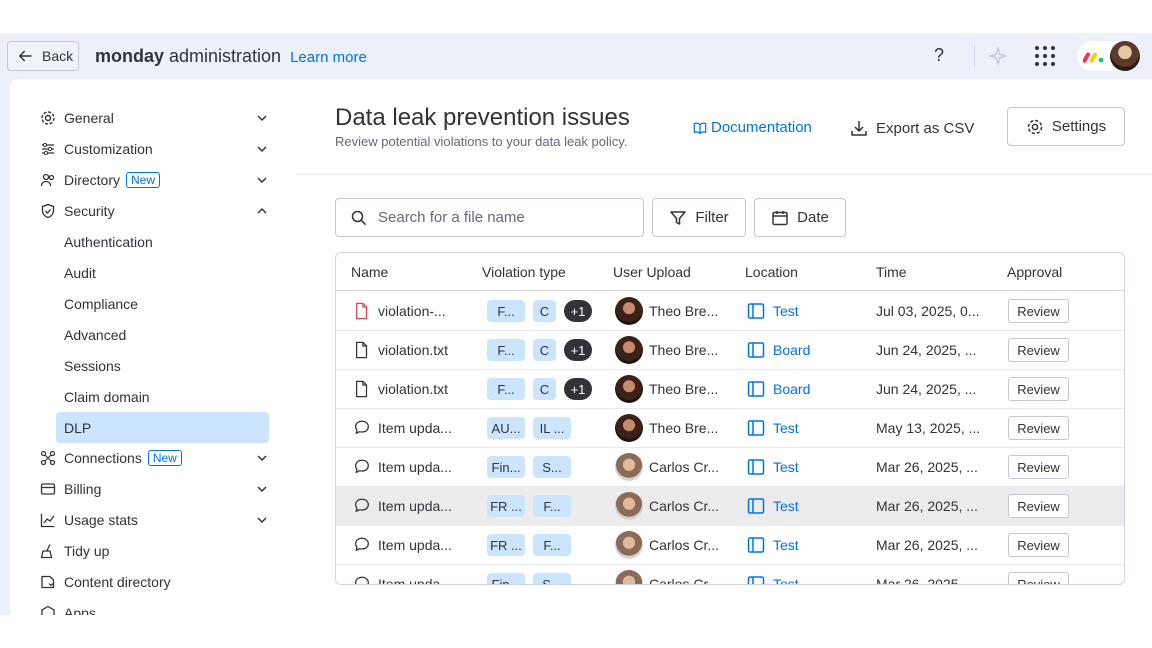  Describe the element at coordinates (25, 56) in the screenshot. I see `arrow-left-icon` at that location.